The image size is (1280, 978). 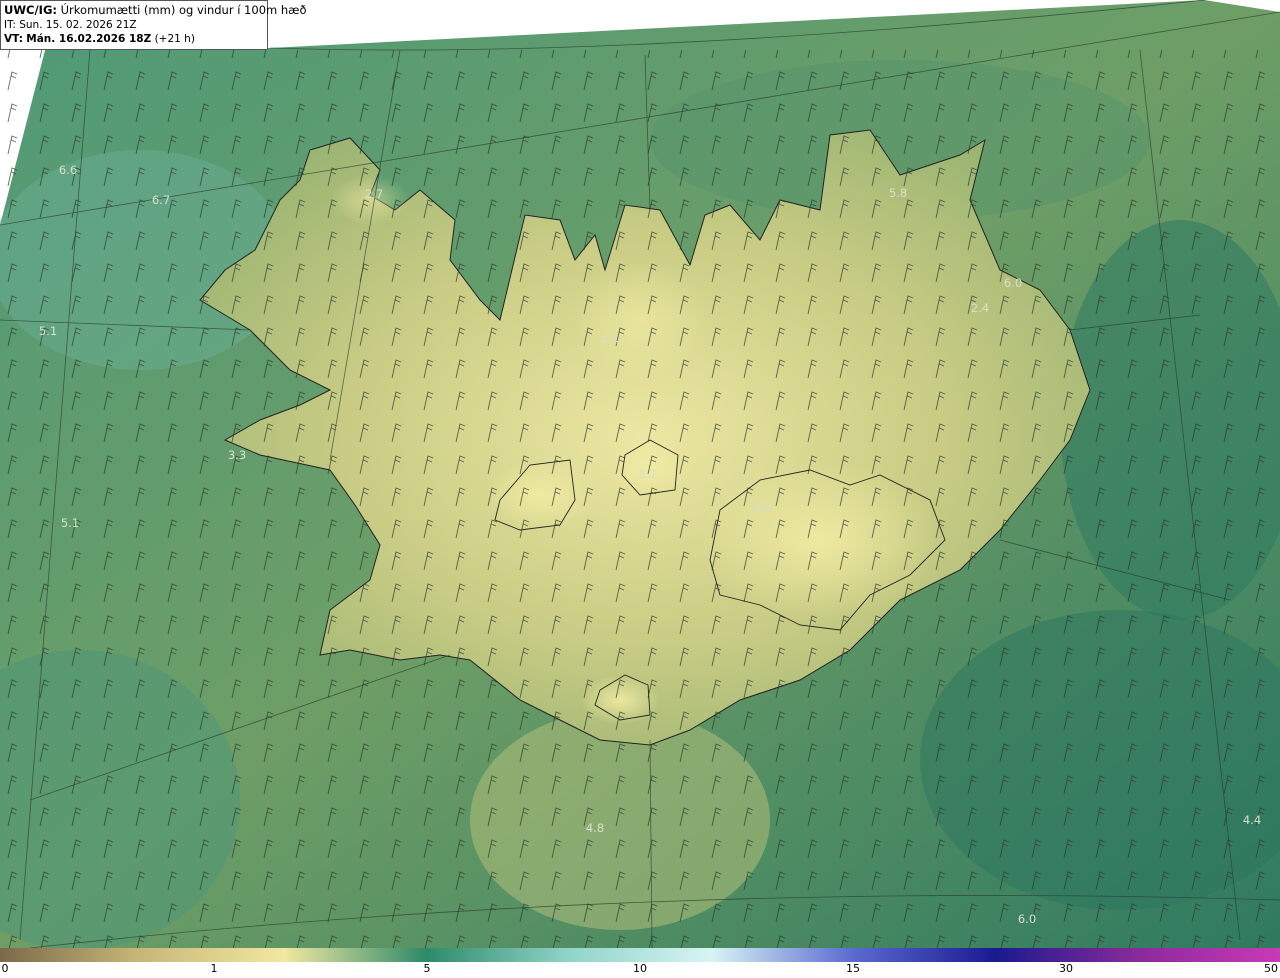 I want to click on value-label: 5.8, so click(x=898, y=193).